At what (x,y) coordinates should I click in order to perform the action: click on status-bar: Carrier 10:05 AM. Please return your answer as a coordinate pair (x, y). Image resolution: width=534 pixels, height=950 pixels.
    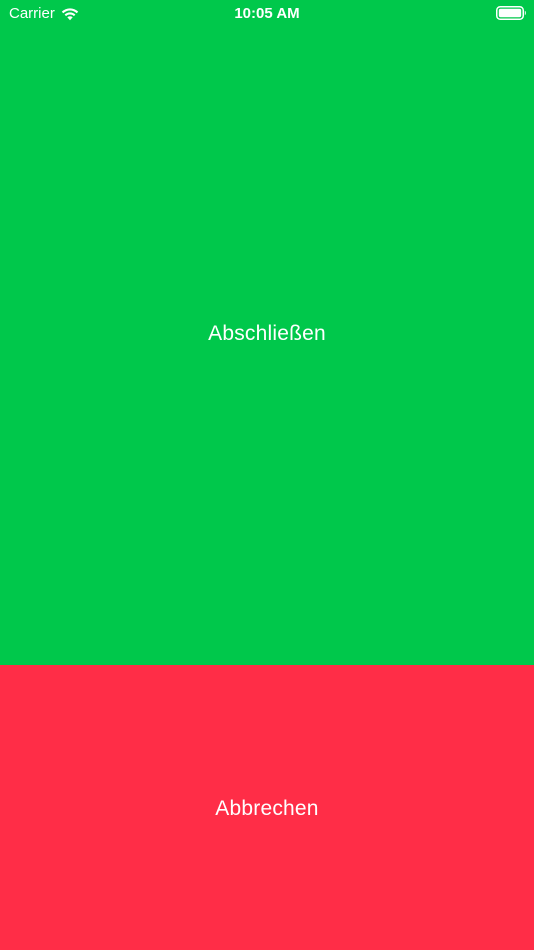
    Looking at the image, I should click on (267, 14).